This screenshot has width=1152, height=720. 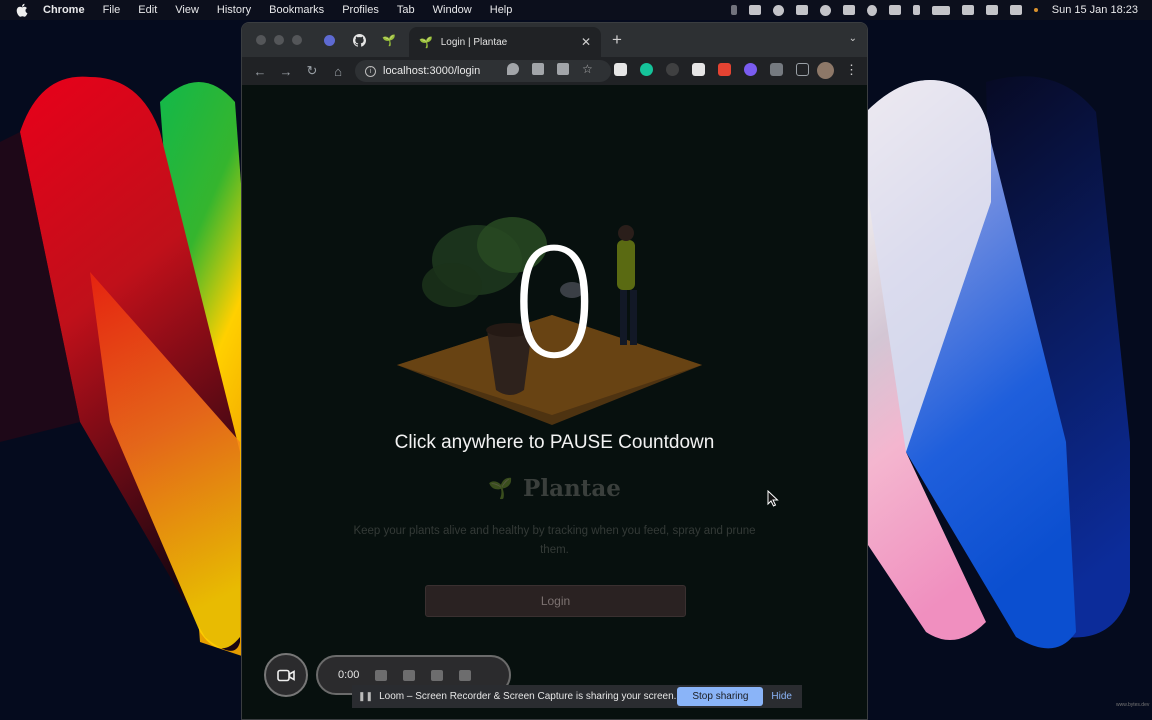 I want to click on loom-camera-button, so click(x=286, y=675).